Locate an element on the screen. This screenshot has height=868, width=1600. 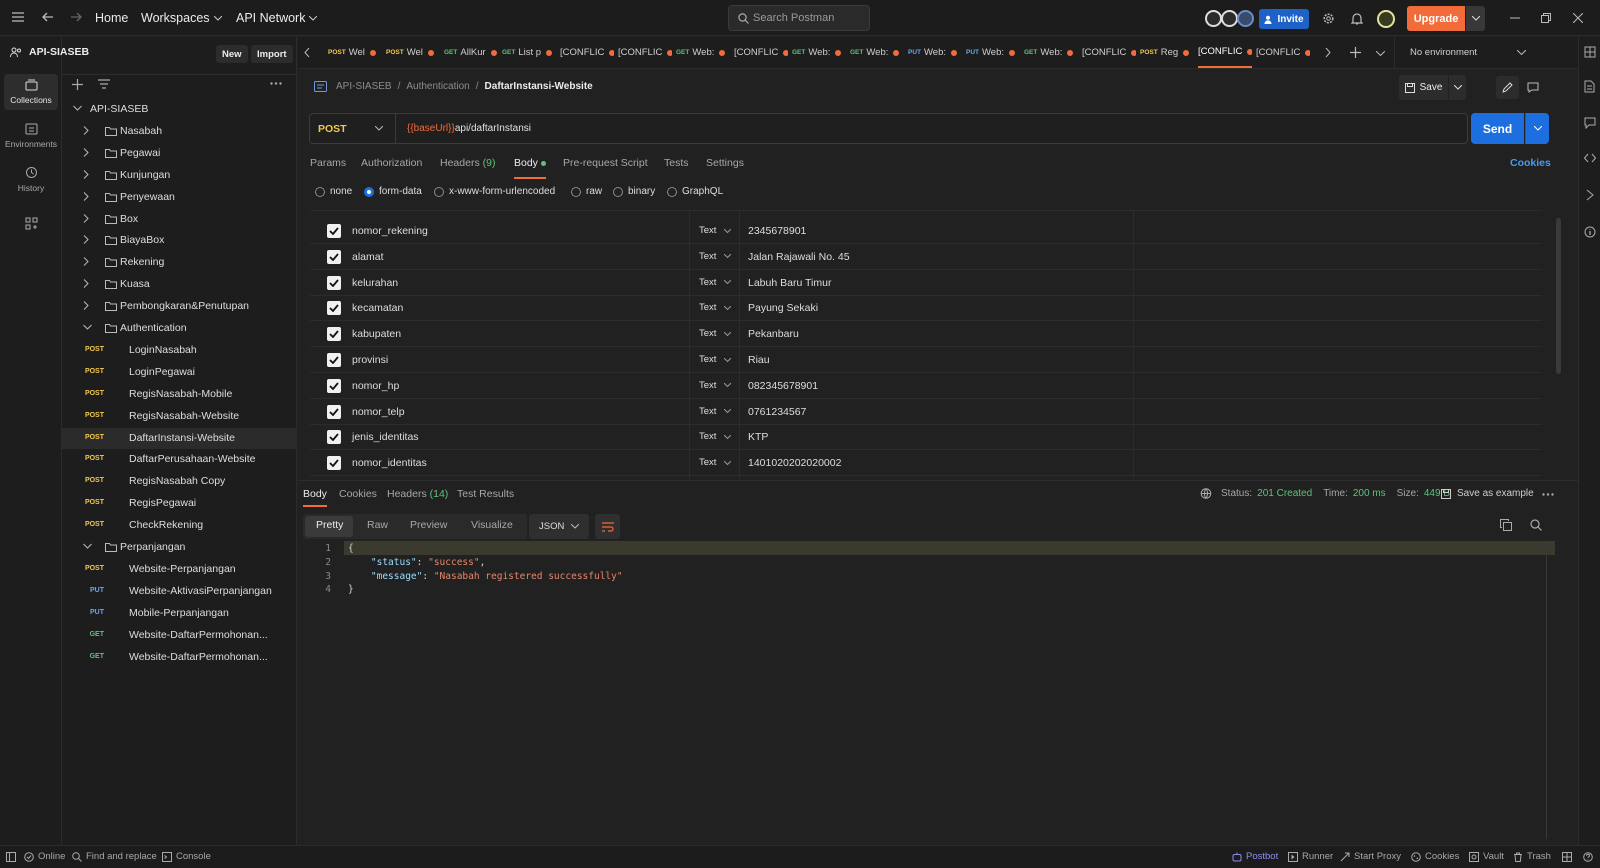
param-value: Payung Sekaki is located at coordinates (783, 308).